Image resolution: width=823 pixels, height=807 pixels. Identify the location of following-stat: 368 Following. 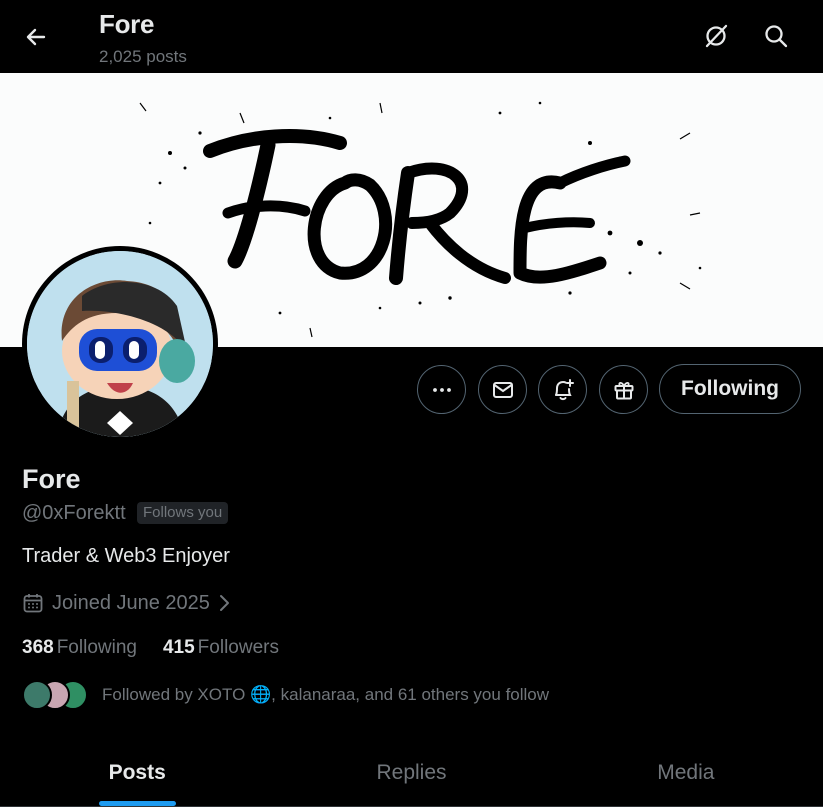
(79, 648).